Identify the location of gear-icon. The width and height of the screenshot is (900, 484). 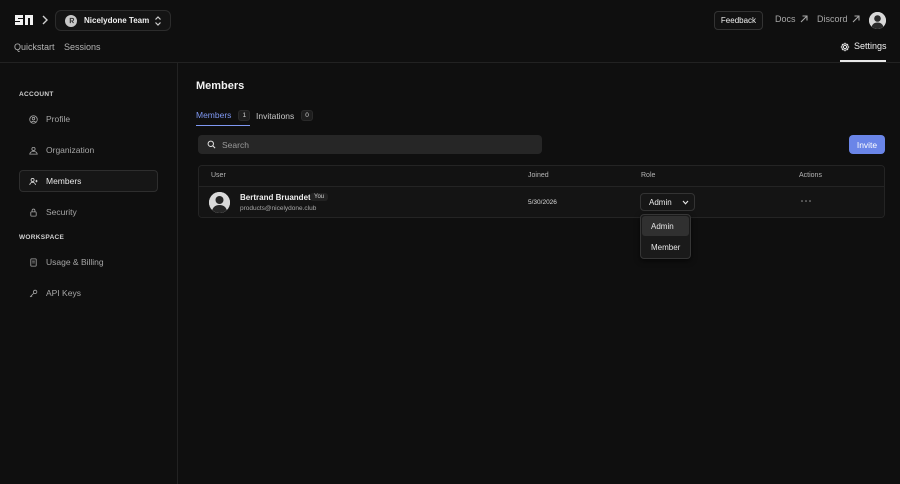
(845, 47).